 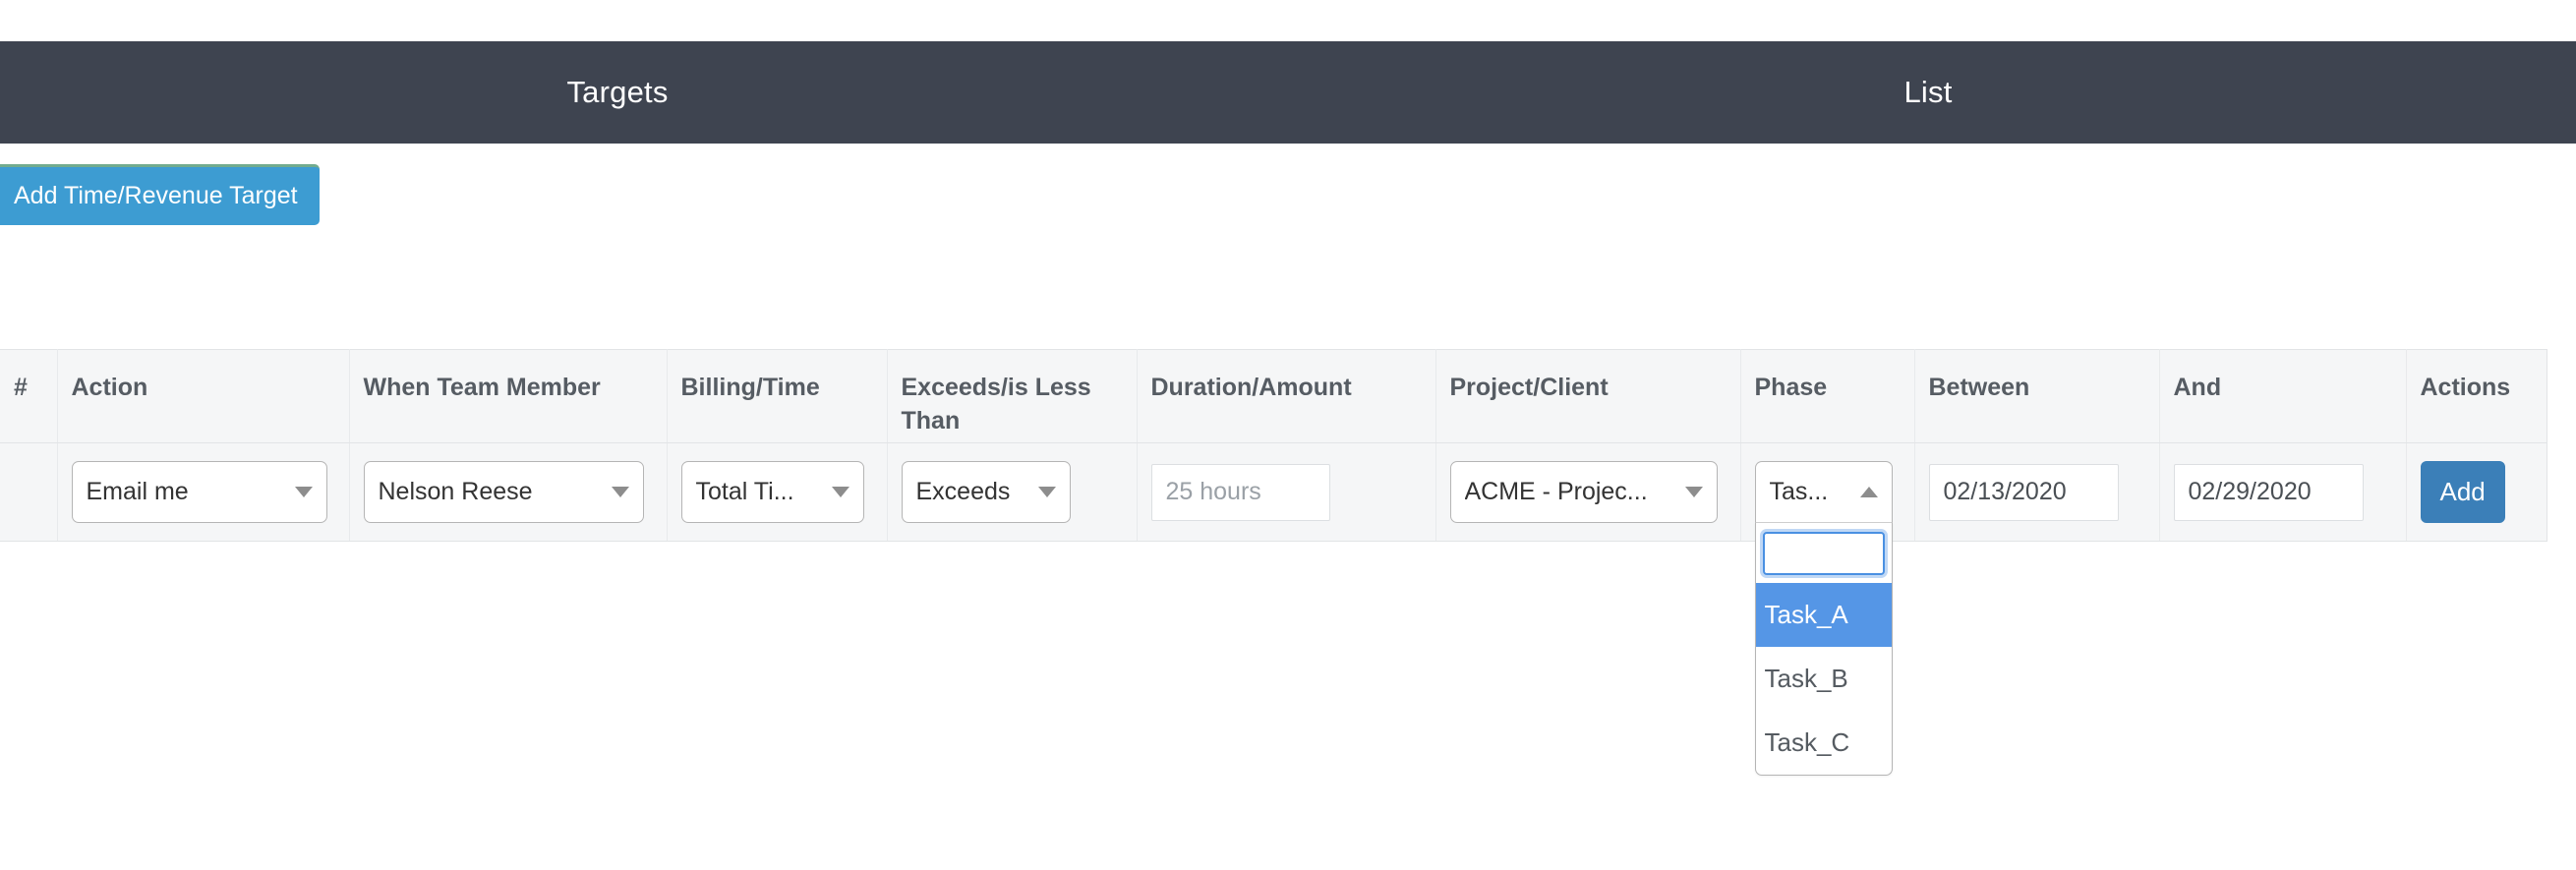 I want to click on cell-action: Email me, so click(x=203, y=492).